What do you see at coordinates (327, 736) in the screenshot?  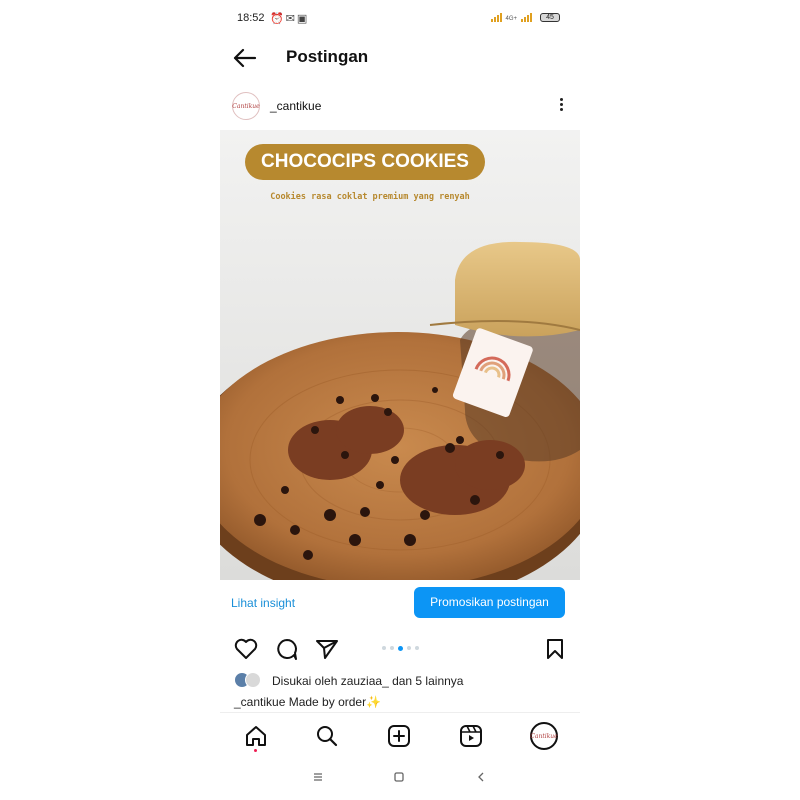 I see `search-icon` at bounding box center [327, 736].